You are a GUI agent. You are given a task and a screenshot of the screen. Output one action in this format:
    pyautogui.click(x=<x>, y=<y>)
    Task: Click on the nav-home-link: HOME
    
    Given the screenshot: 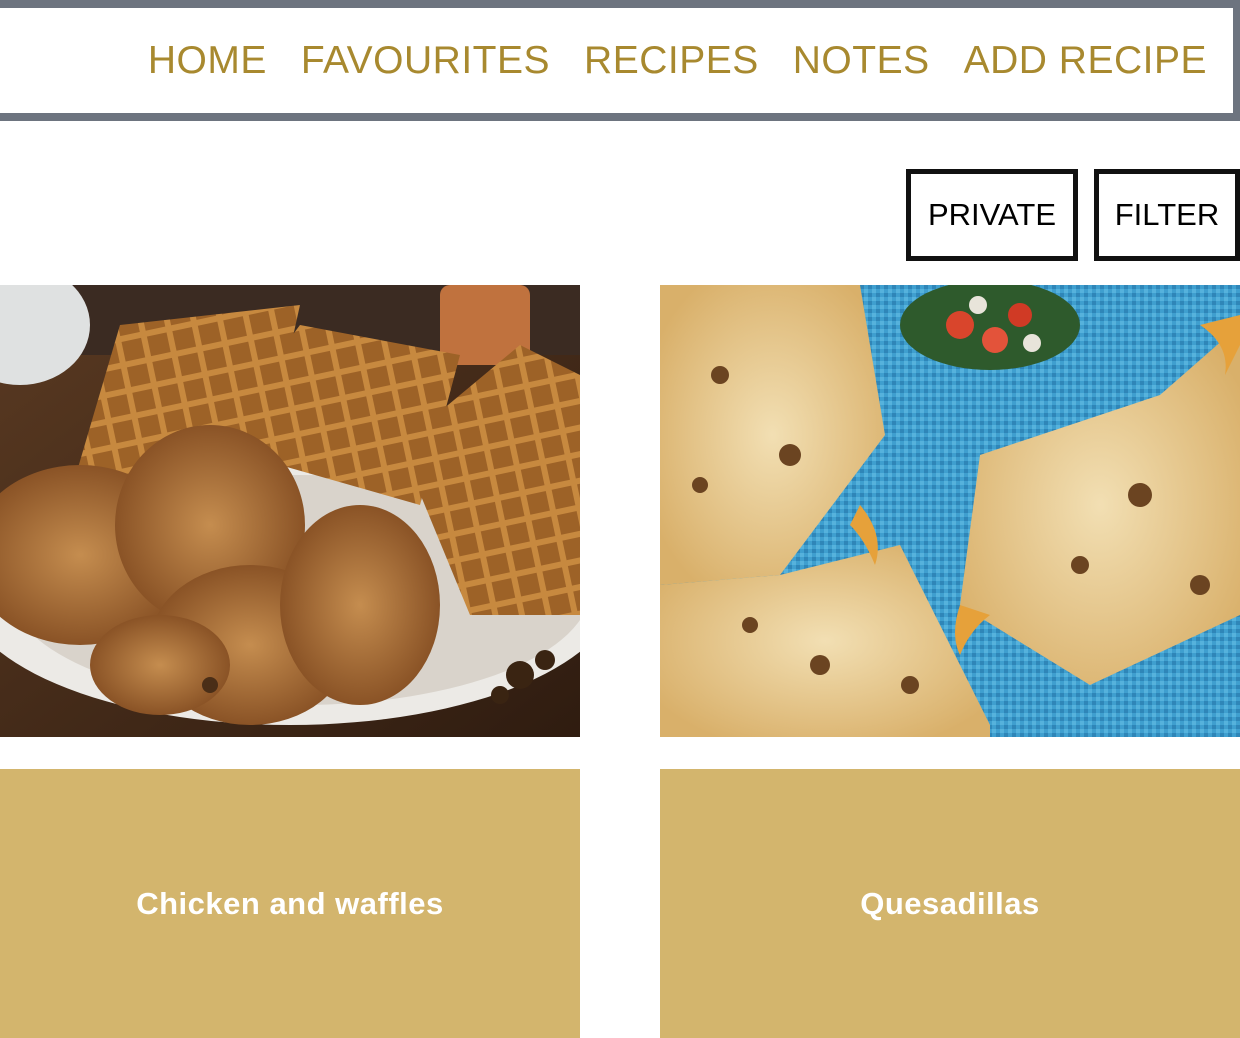 What is the action you would take?
    pyautogui.click(x=207, y=61)
    